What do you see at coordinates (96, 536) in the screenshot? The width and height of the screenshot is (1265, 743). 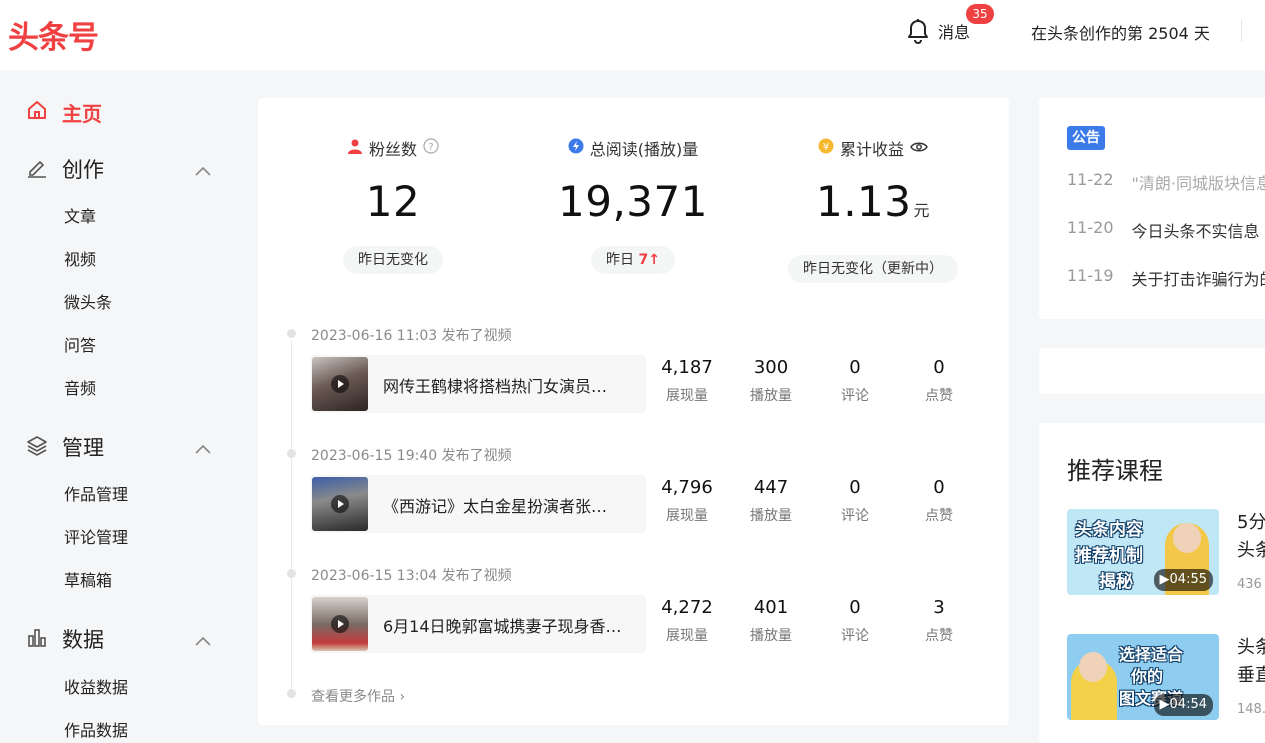 I see `sidebar-item-comments: 评论管理` at bounding box center [96, 536].